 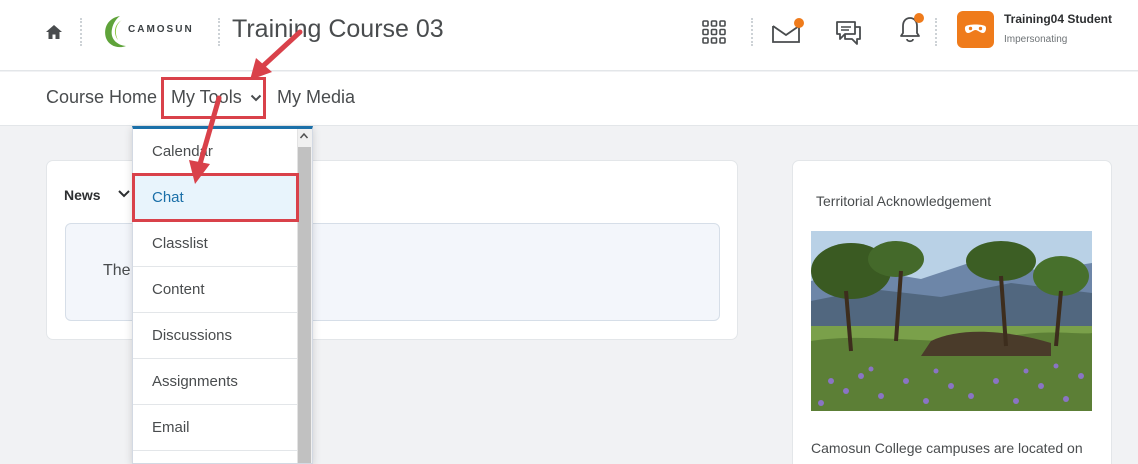 What do you see at coordinates (338, 29) in the screenshot?
I see `course-title: Training Course 03` at bounding box center [338, 29].